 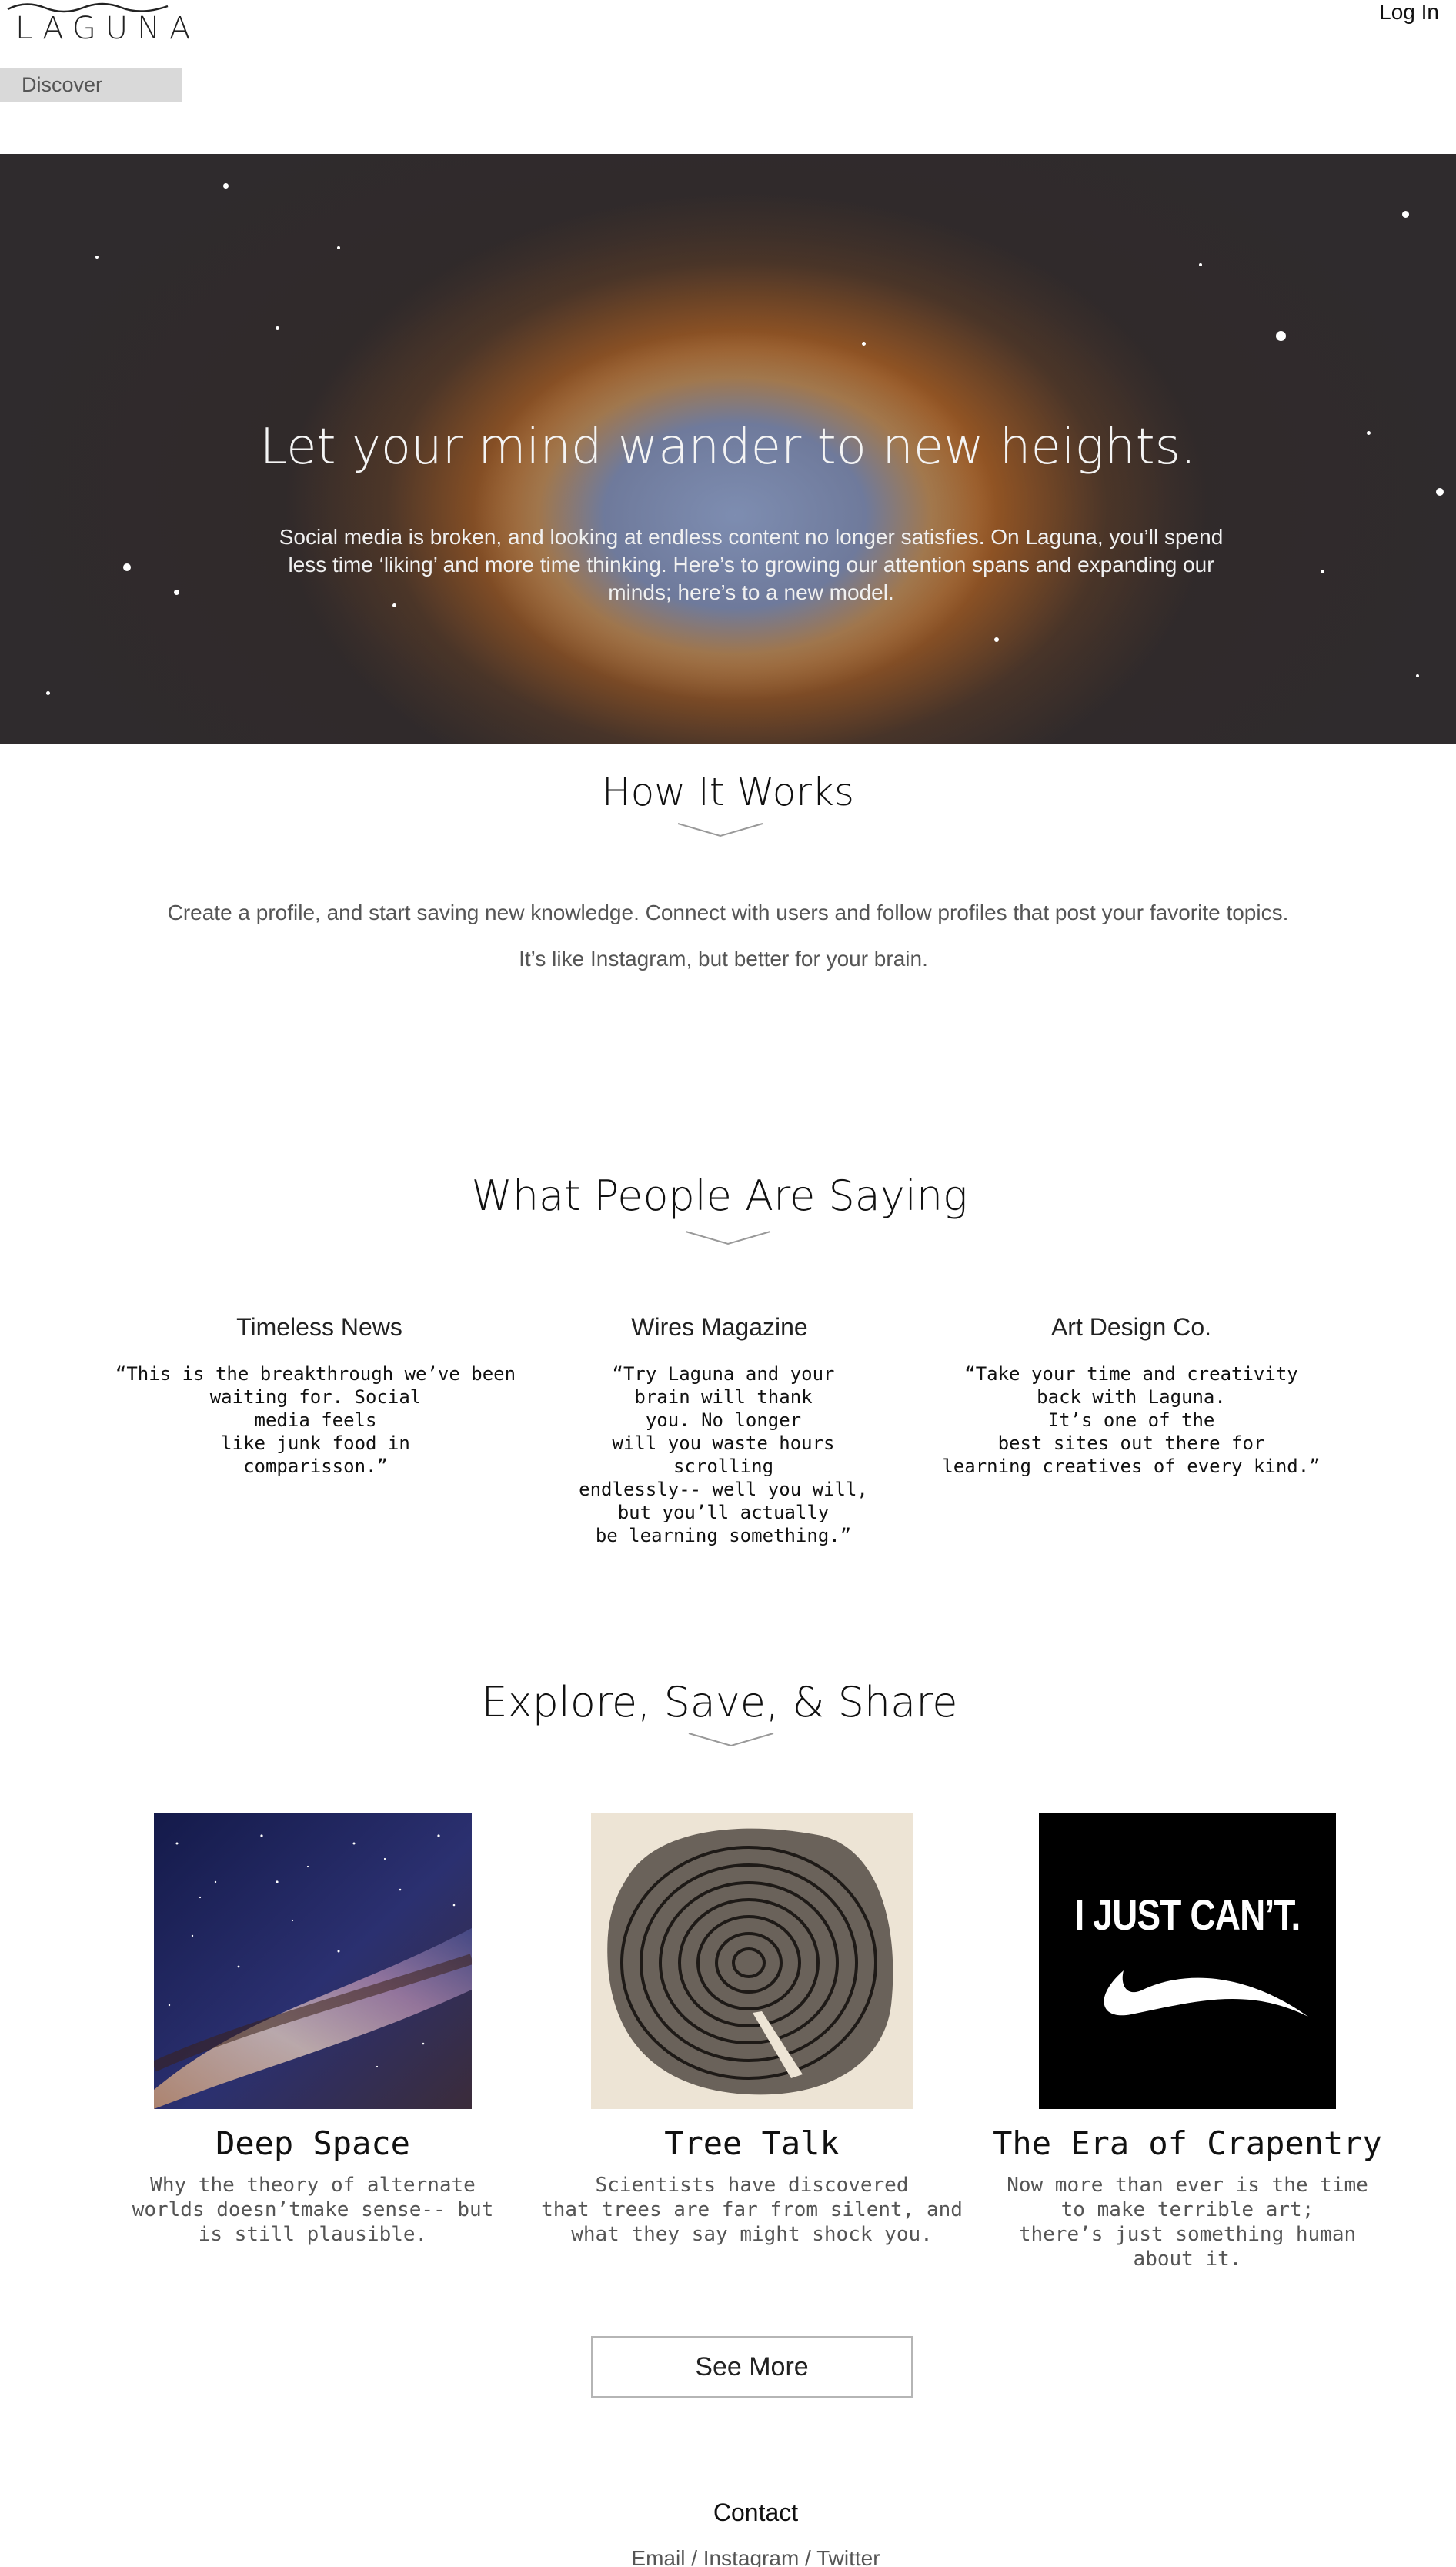 What do you see at coordinates (752, 2556) in the screenshot?
I see `instagram-link: Instagram` at bounding box center [752, 2556].